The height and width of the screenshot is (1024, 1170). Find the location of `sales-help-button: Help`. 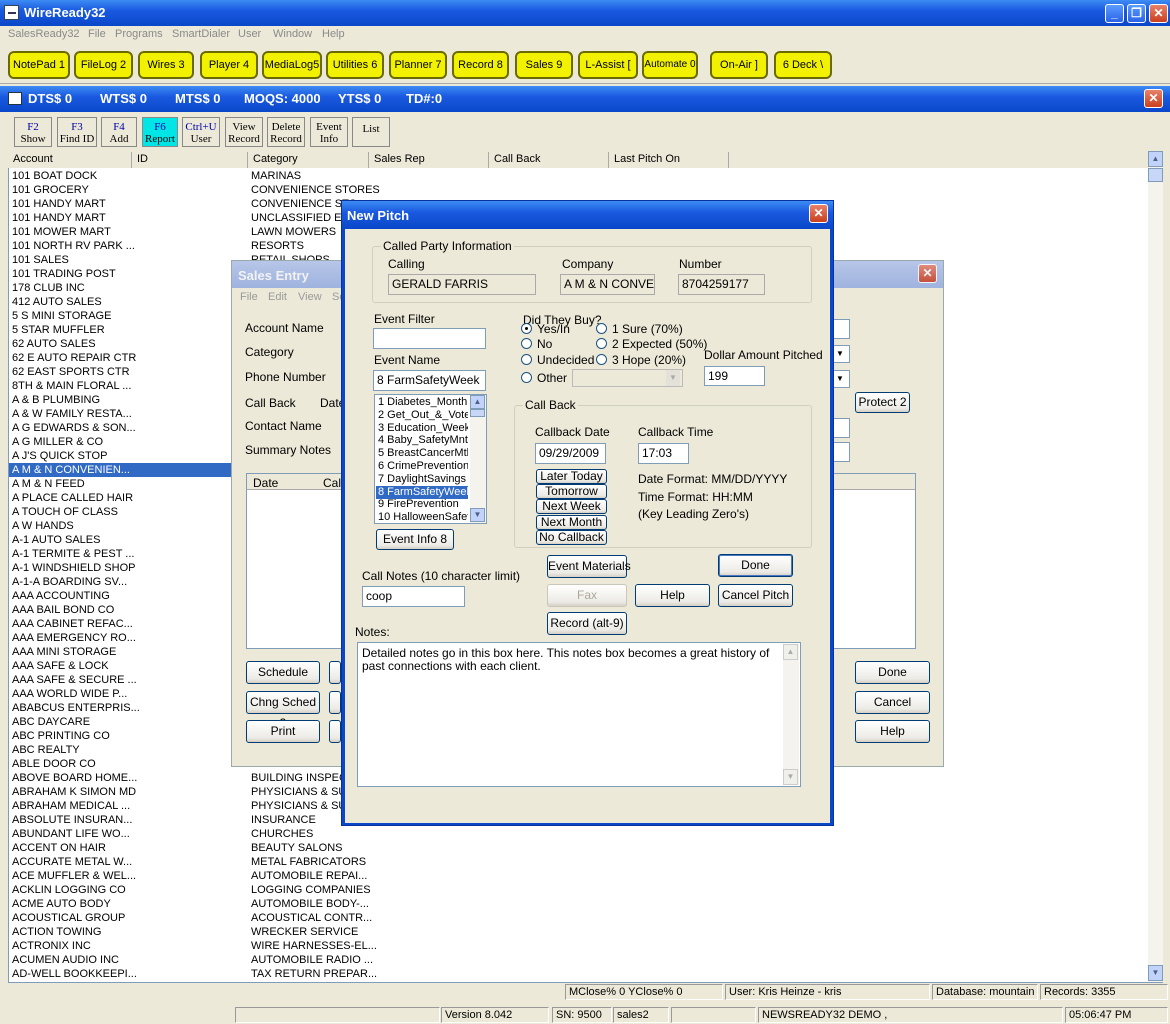

sales-help-button: Help is located at coordinates (892, 731).